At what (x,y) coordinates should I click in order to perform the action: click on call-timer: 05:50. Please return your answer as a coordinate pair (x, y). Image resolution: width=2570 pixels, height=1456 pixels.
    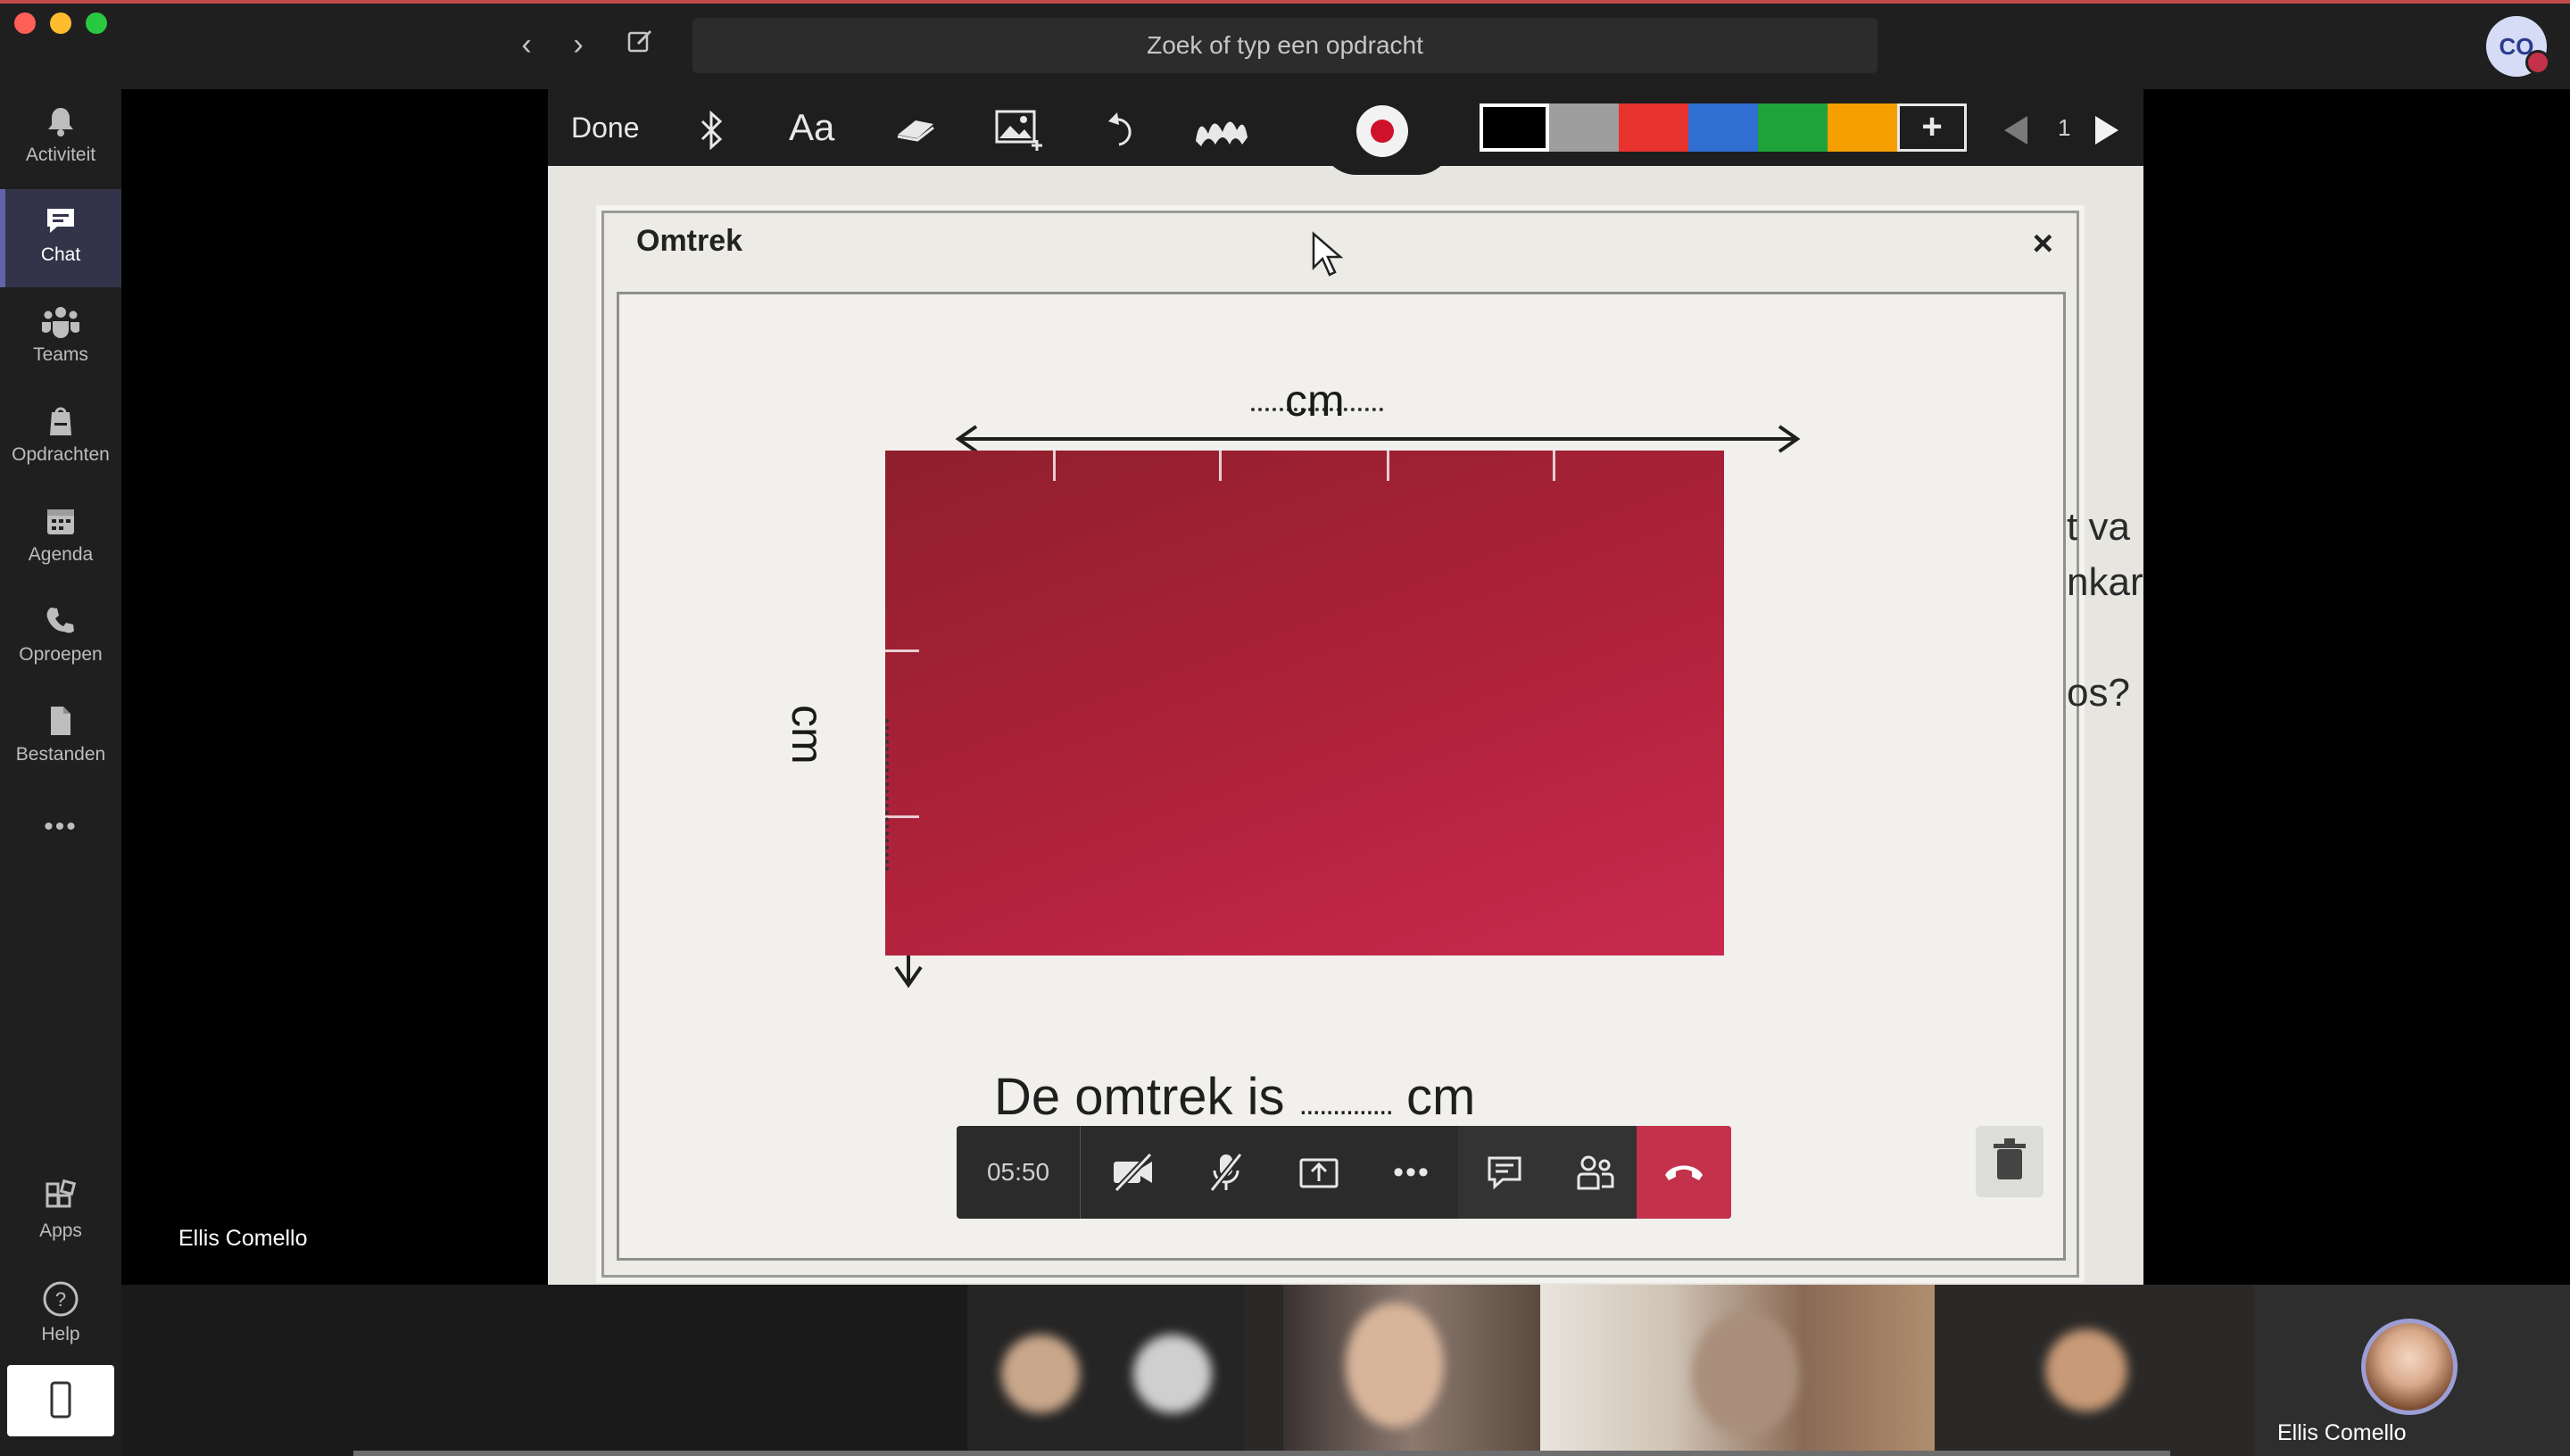
    Looking at the image, I should click on (1019, 1172).